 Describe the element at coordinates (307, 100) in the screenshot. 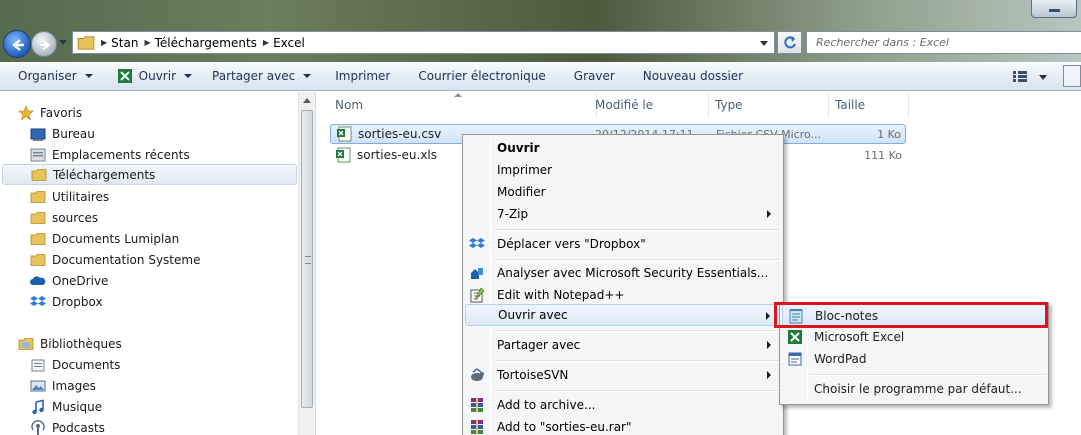

I see `scroll-up-arrow-icon` at that location.